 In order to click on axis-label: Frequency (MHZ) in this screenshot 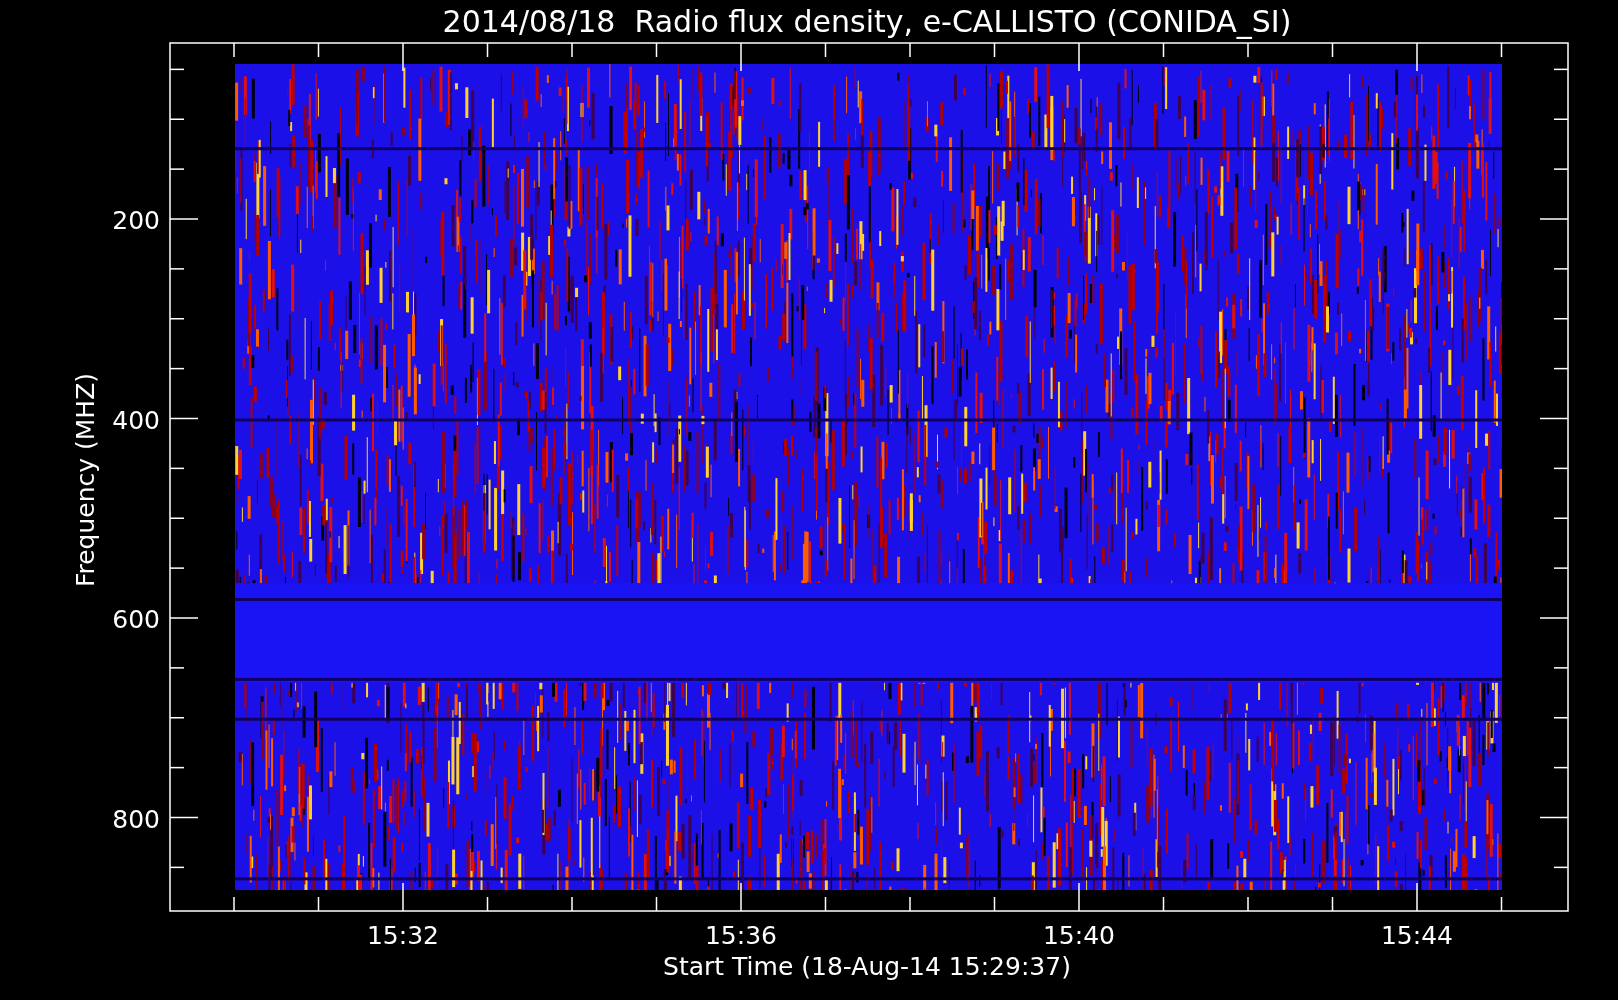, I will do `click(85, 480)`.